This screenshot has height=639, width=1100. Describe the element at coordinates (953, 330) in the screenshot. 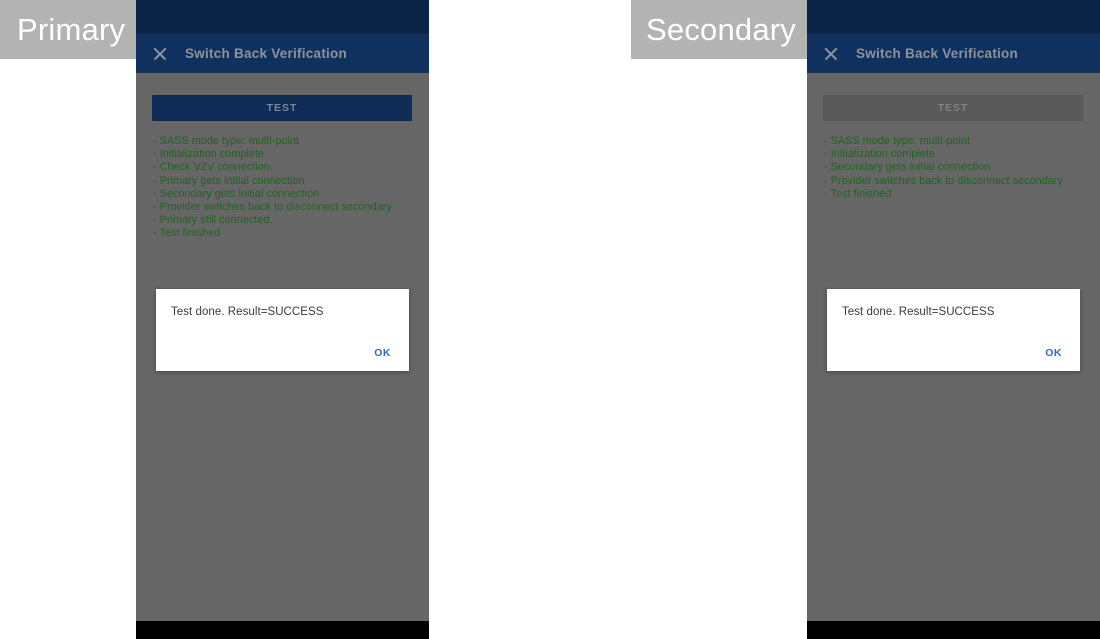

I see `result-dialog-secondary: Test done. Result=SUCCESS OK` at that location.